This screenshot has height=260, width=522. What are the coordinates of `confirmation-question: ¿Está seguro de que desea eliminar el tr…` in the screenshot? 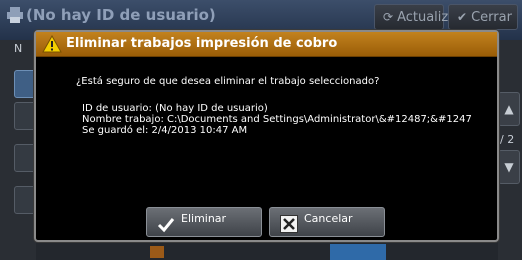 It's located at (228, 81).